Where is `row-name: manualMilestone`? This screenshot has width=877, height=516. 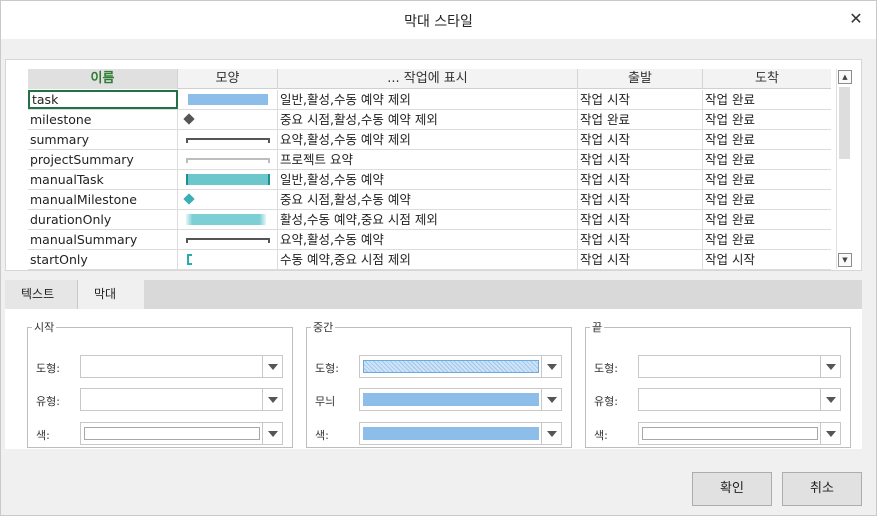
row-name: manualMilestone is located at coordinates (103, 199).